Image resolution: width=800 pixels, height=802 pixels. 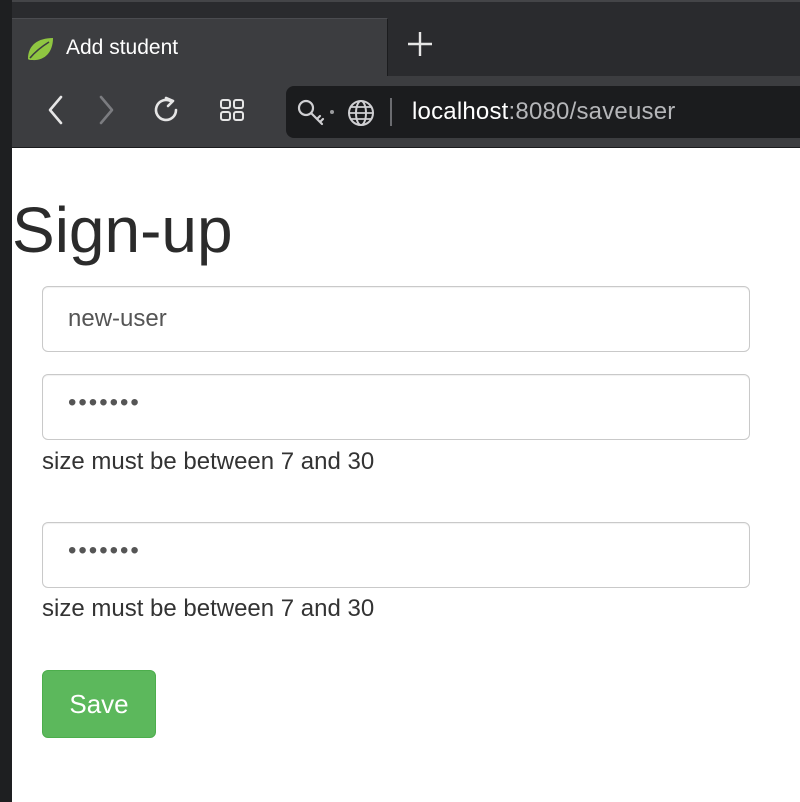 I want to click on tabs-grid-button, so click(x=232, y=112).